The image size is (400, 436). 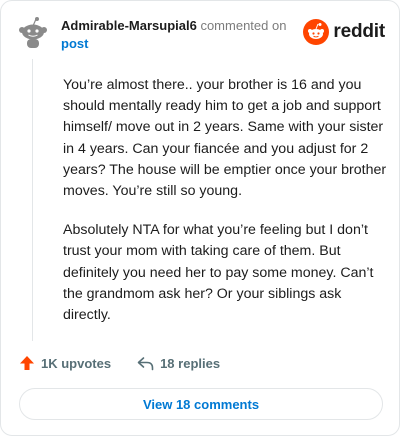 I want to click on view-comments-button: View 18 comments, so click(x=201, y=404).